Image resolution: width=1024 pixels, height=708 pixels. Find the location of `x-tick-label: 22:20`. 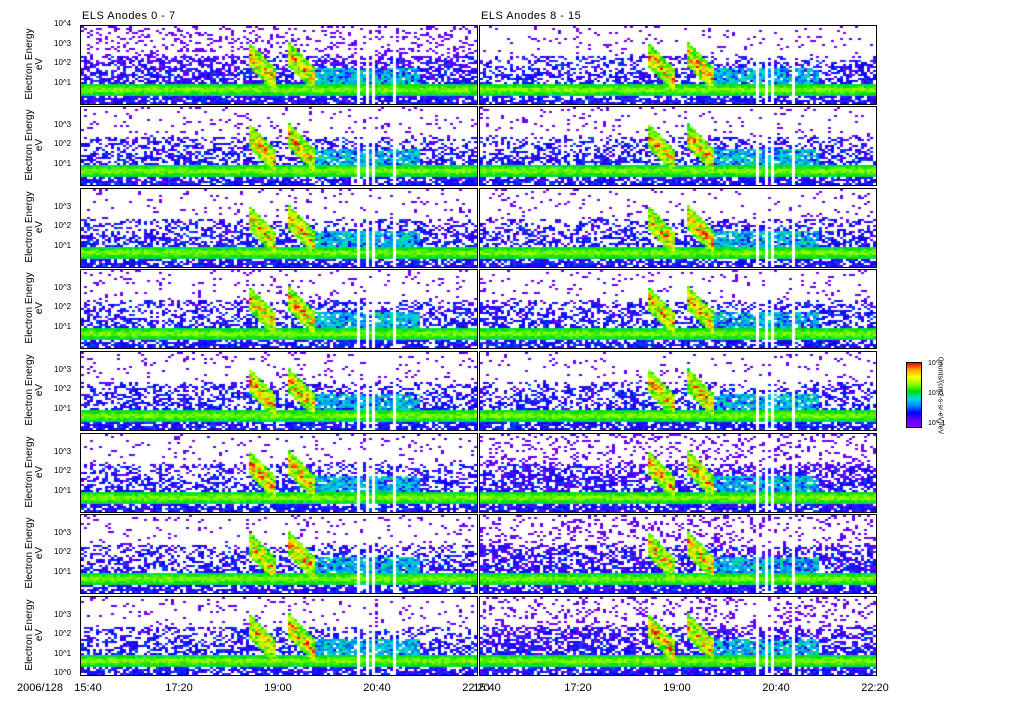

x-tick-label: 22:20 is located at coordinates (875, 688).